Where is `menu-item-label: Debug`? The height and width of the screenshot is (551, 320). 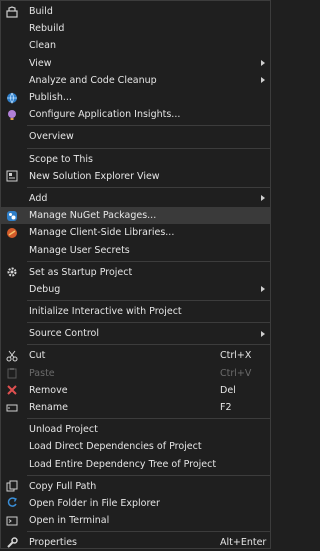
menu-item-label: Debug is located at coordinates (45, 289).